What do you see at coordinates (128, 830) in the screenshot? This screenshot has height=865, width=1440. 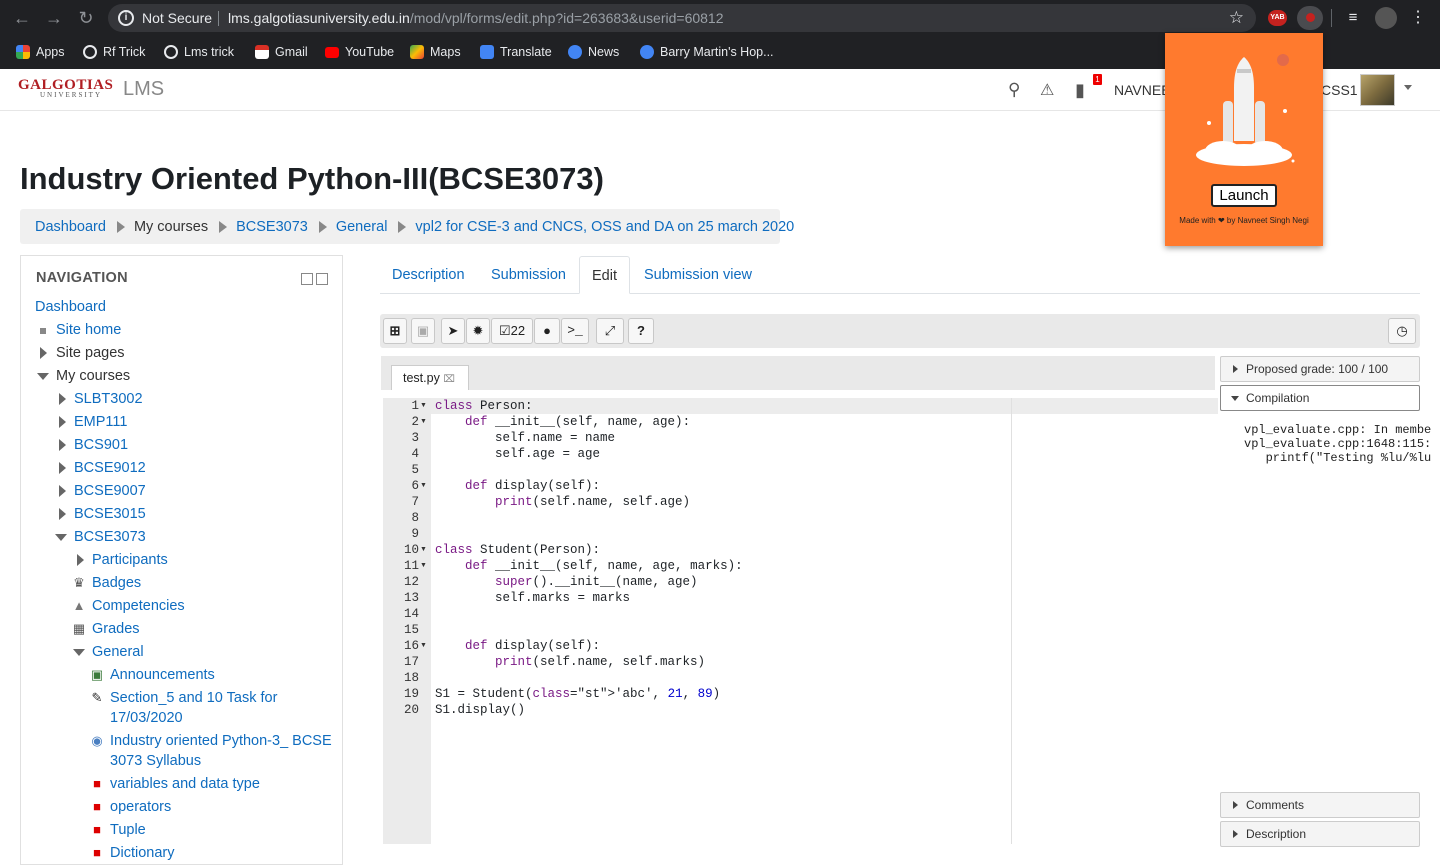 I see `nav-tuple: Tuple` at bounding box center [128, 830].